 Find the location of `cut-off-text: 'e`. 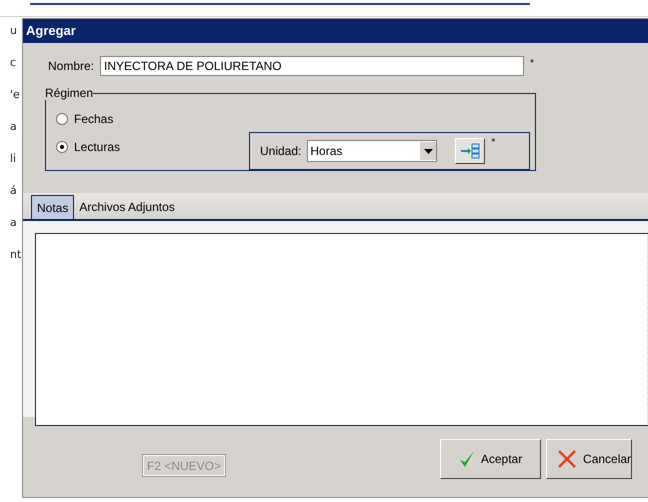

cut-off-text: 'e is located at coordinates (15, 95).